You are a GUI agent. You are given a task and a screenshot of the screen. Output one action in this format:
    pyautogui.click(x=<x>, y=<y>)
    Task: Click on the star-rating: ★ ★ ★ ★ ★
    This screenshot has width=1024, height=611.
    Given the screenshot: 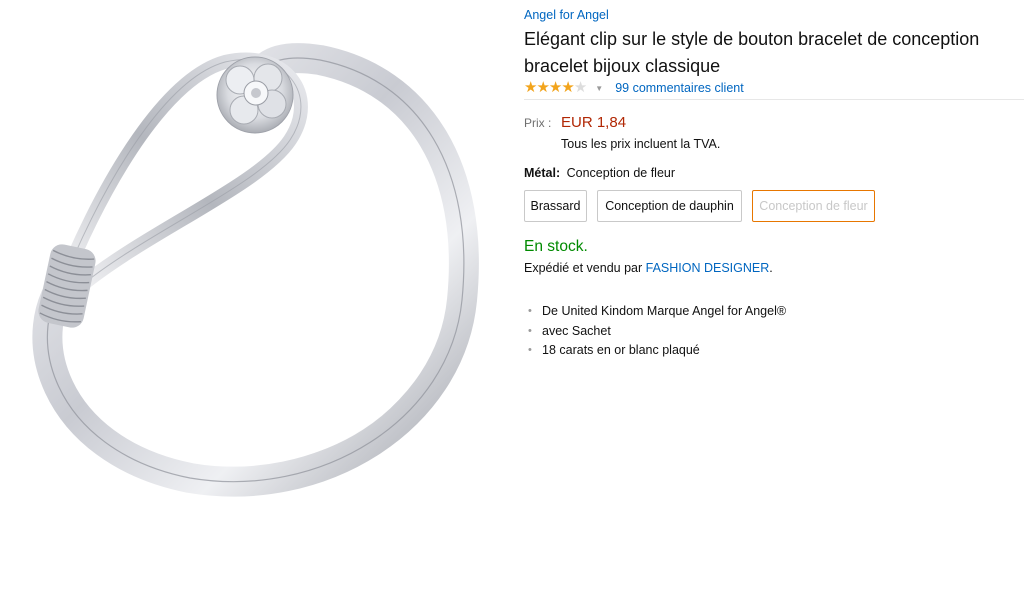 What is the action you would take?
    pyautogui.click(x=555, y=87)
    